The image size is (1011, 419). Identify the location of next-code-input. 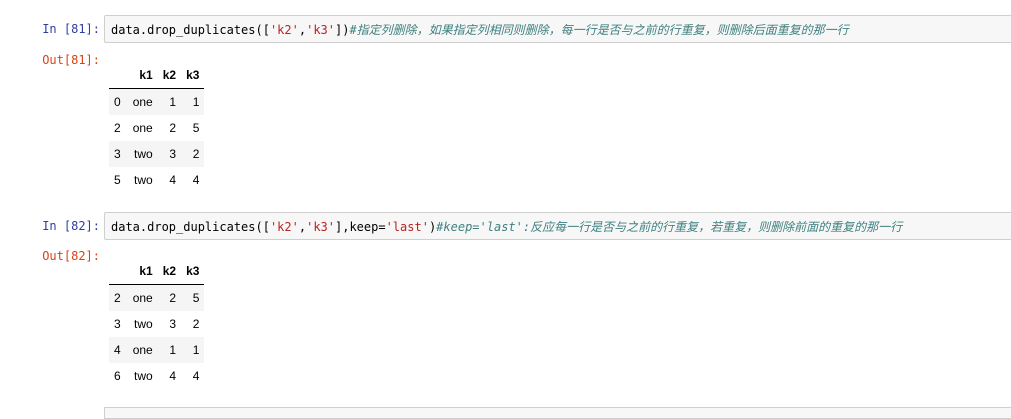
(557, 413).